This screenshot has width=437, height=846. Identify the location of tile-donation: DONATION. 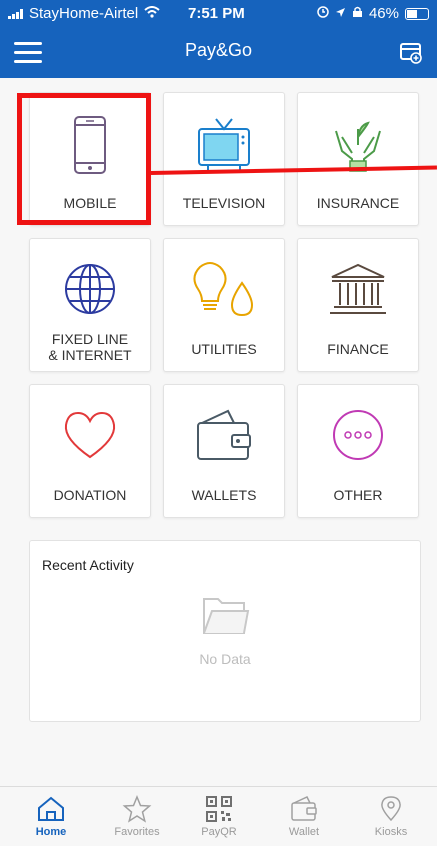
(90, 451).